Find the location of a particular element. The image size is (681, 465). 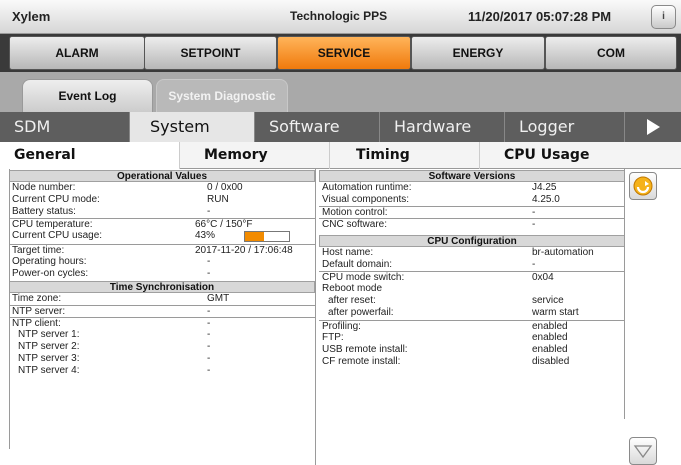

info-icon: i is located at coordinates (663, 16).